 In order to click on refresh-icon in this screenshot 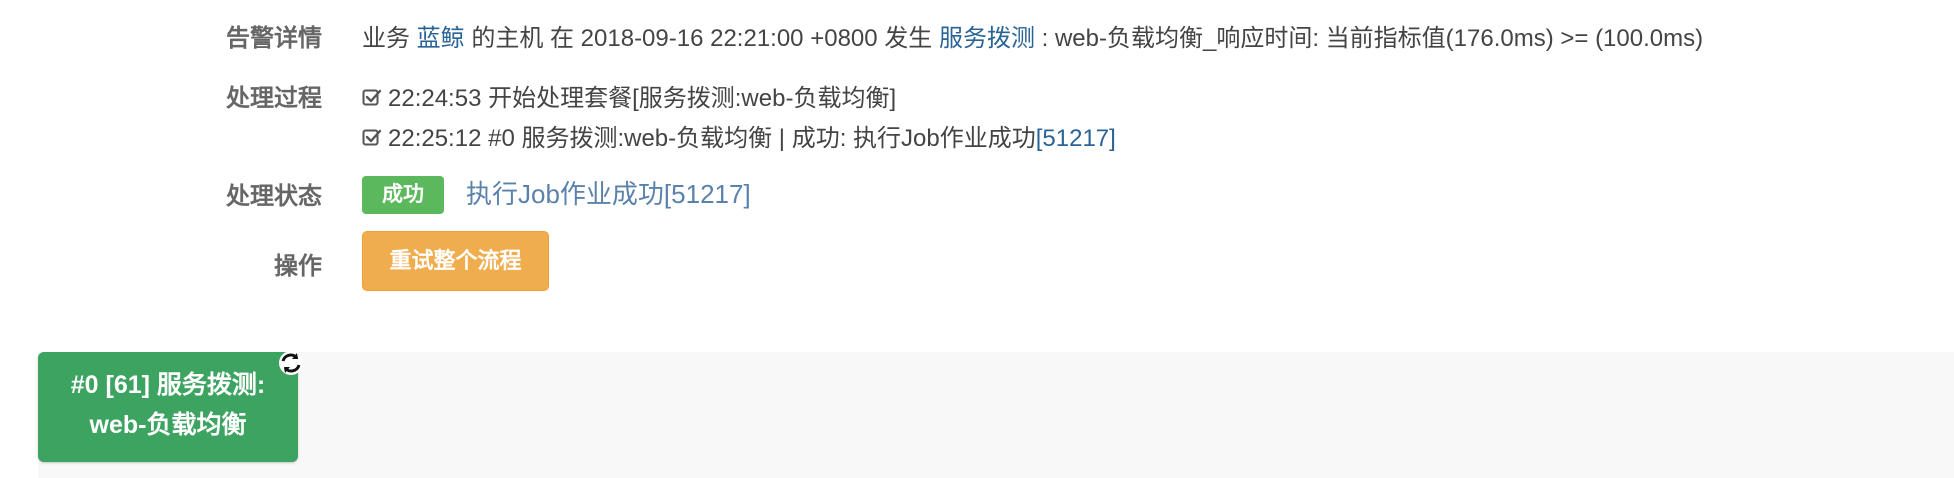, I will do `click(291, 363)`.